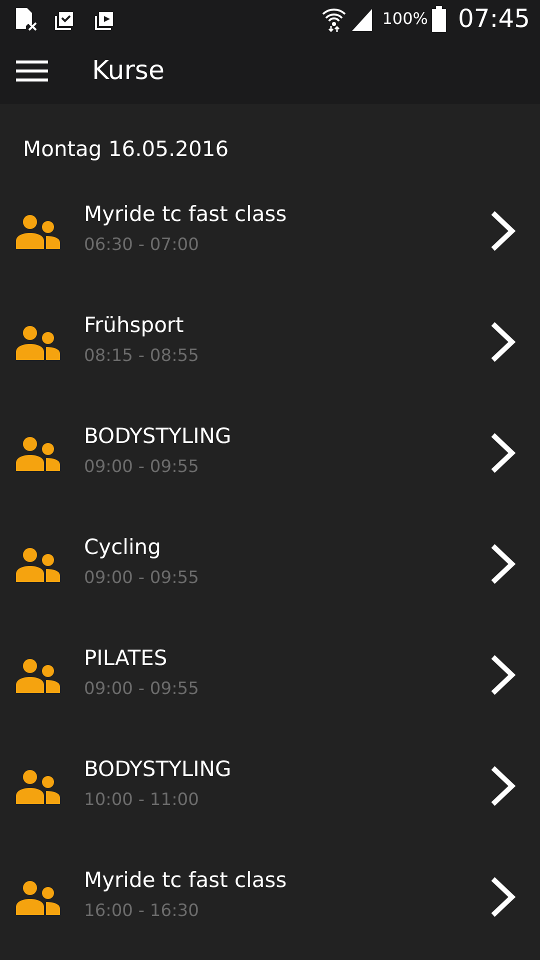 Image resolution: width=540 pixels, height=960 pixels. What do you see at coordinates (142, 912) in the screenshot?
I see `course-time: 16:00 - 16:30` at bounding box center [142, 912].